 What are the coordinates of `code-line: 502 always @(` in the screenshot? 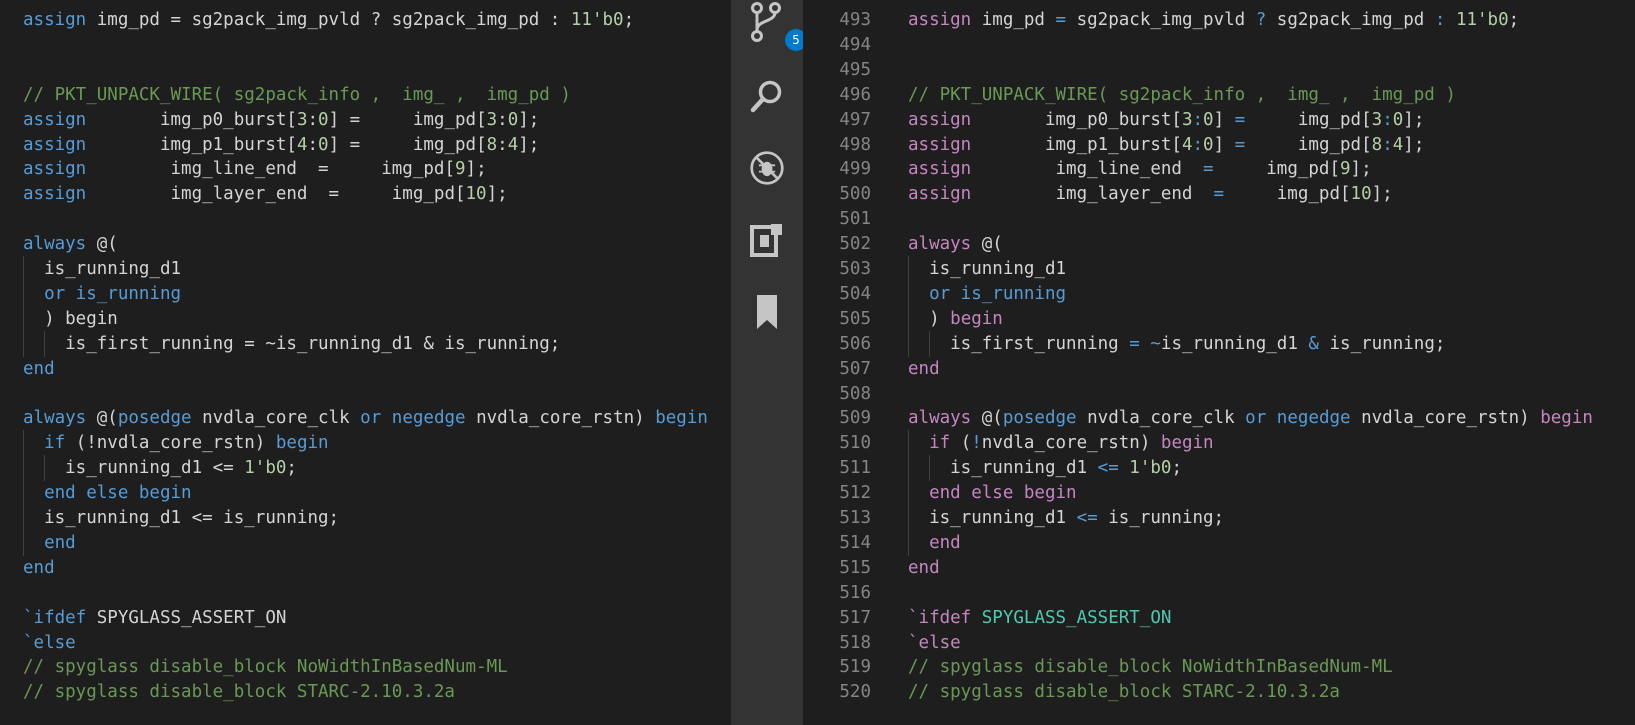 It's located at (1219, 244).